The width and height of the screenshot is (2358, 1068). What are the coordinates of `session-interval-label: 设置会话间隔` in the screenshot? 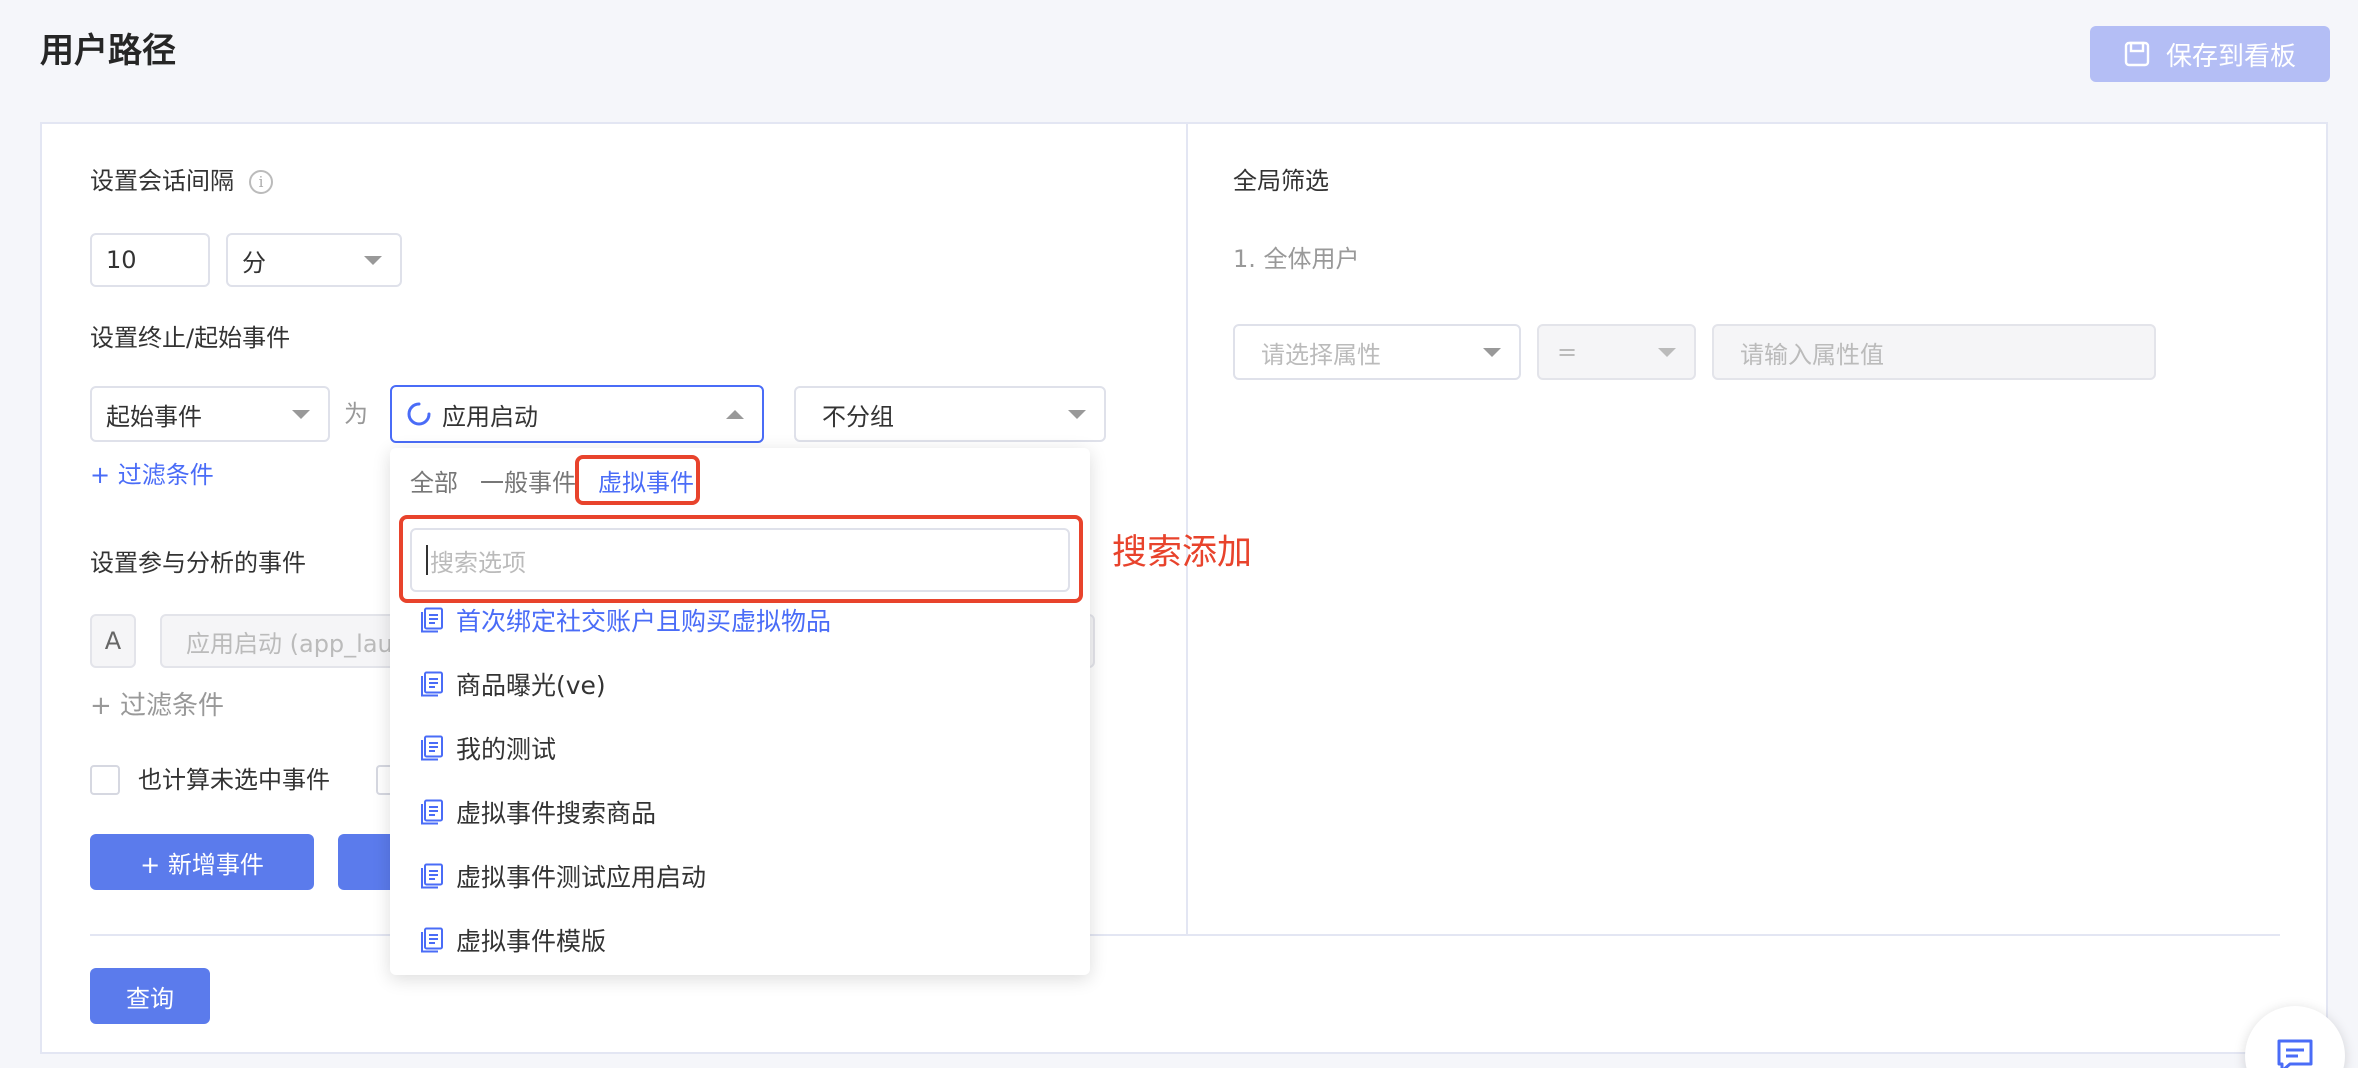 It's located at (162, 181).